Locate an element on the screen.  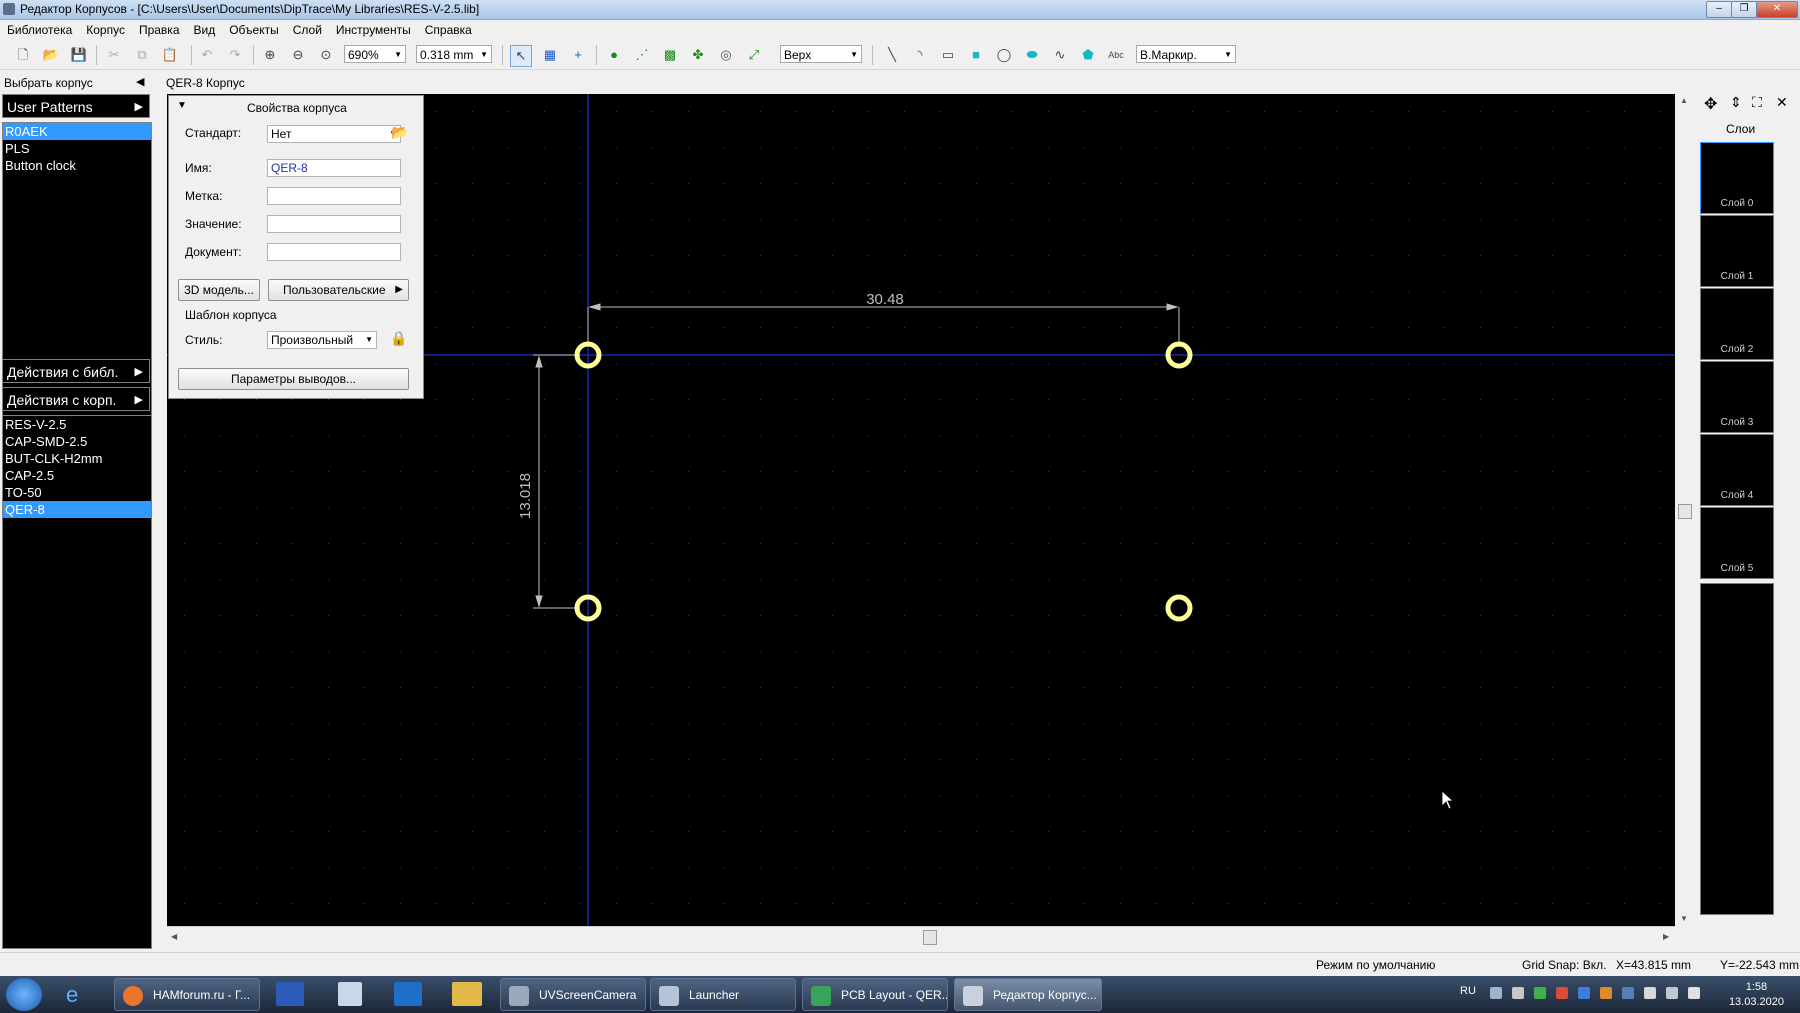
layer-thumbnail: Слой 5 is located at coordinates (1737, 543).